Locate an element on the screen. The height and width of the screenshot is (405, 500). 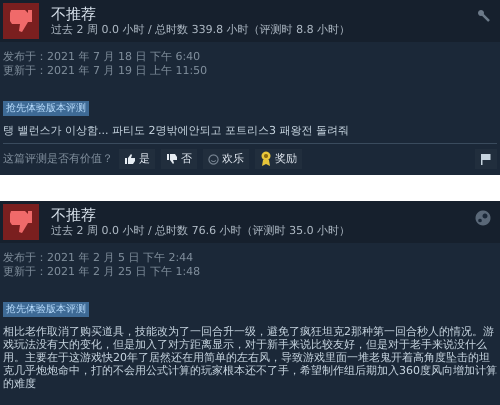
updated-date: 更新于：2021 年 7 月 19 日 上午 11:50 is located at coordinates (105, 71).